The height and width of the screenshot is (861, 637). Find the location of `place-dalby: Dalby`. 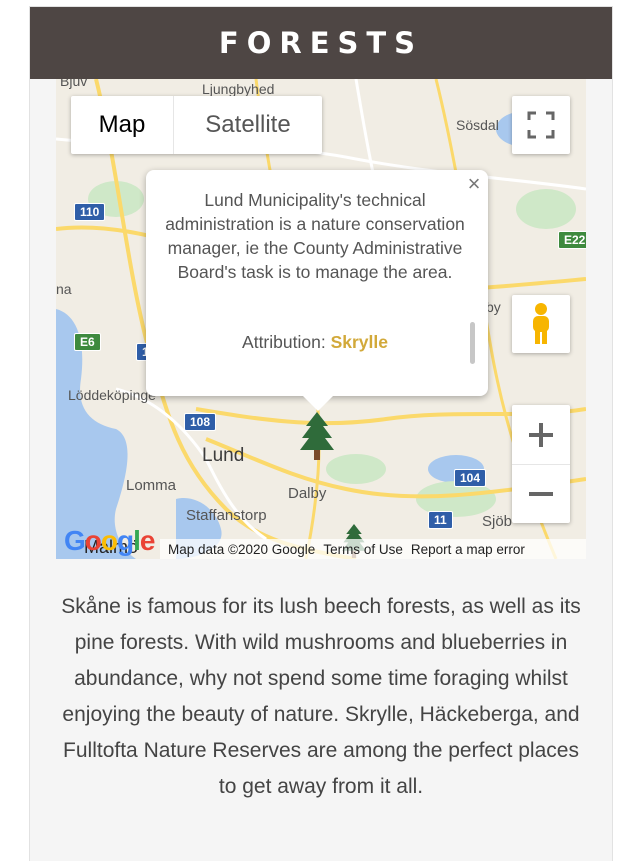

place-dalby: Dalby is located at coordinates (307, 493).